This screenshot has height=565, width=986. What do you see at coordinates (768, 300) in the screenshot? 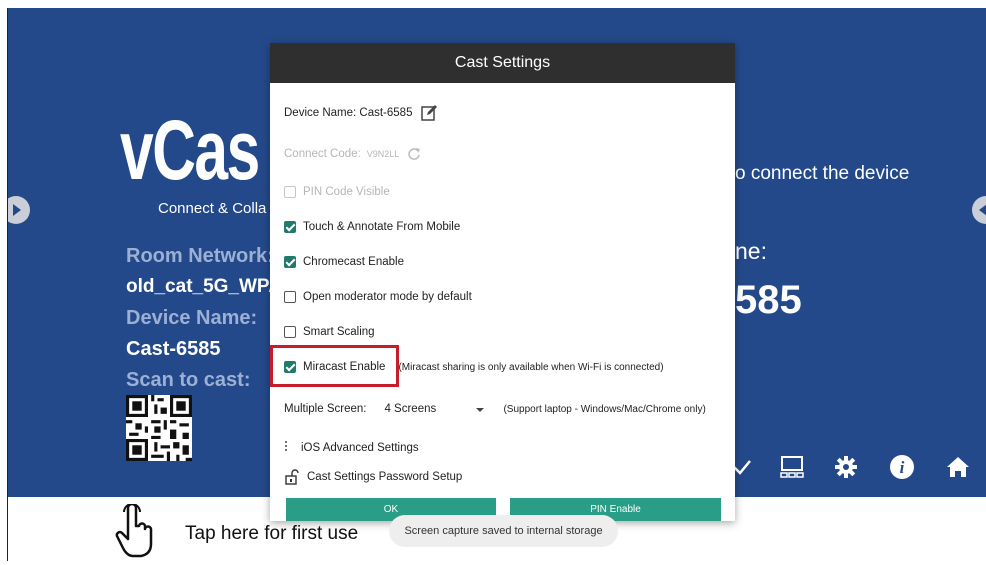
I see `device-code-display: 585` at bounding box center [768, 300].